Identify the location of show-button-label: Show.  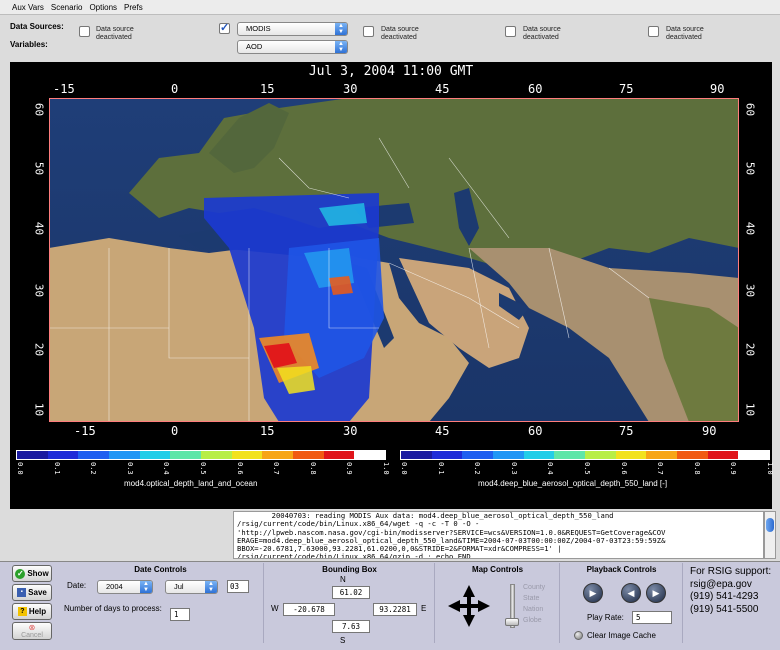
(38, 573).